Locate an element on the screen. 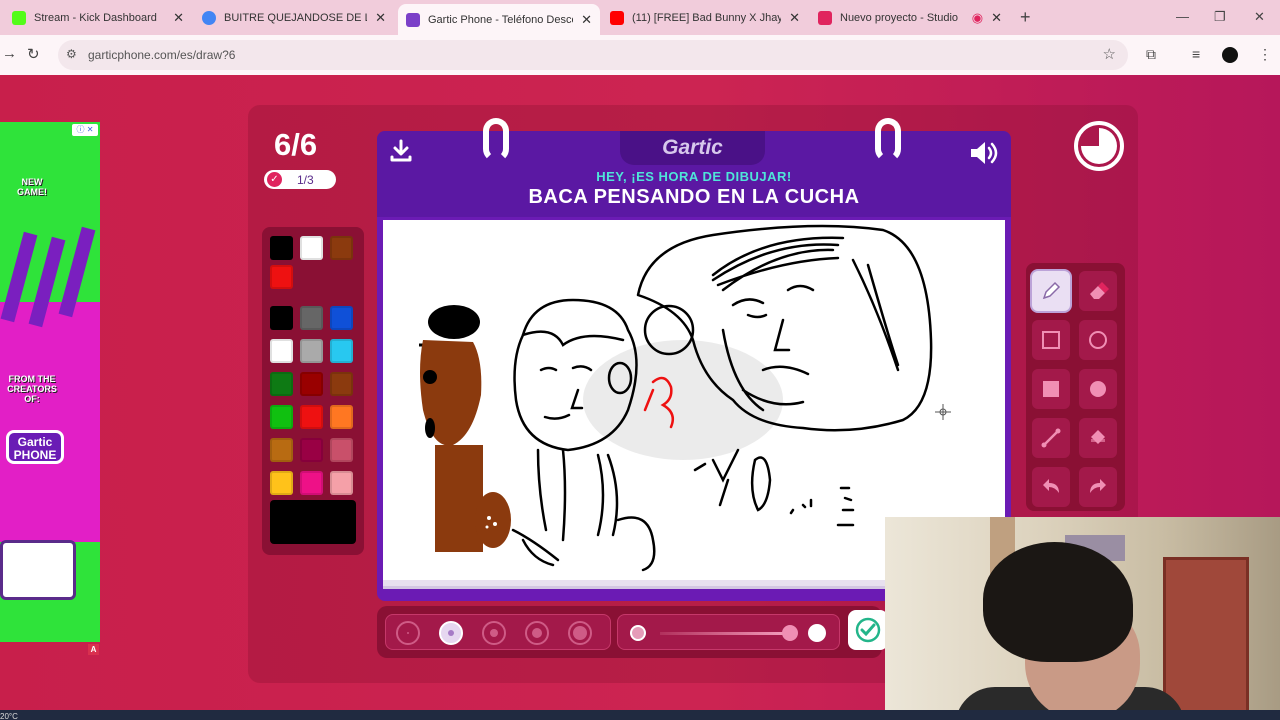 The width and height of the screenshot is (1280, 720). redo-icon is located at coordinates (1098, 486).